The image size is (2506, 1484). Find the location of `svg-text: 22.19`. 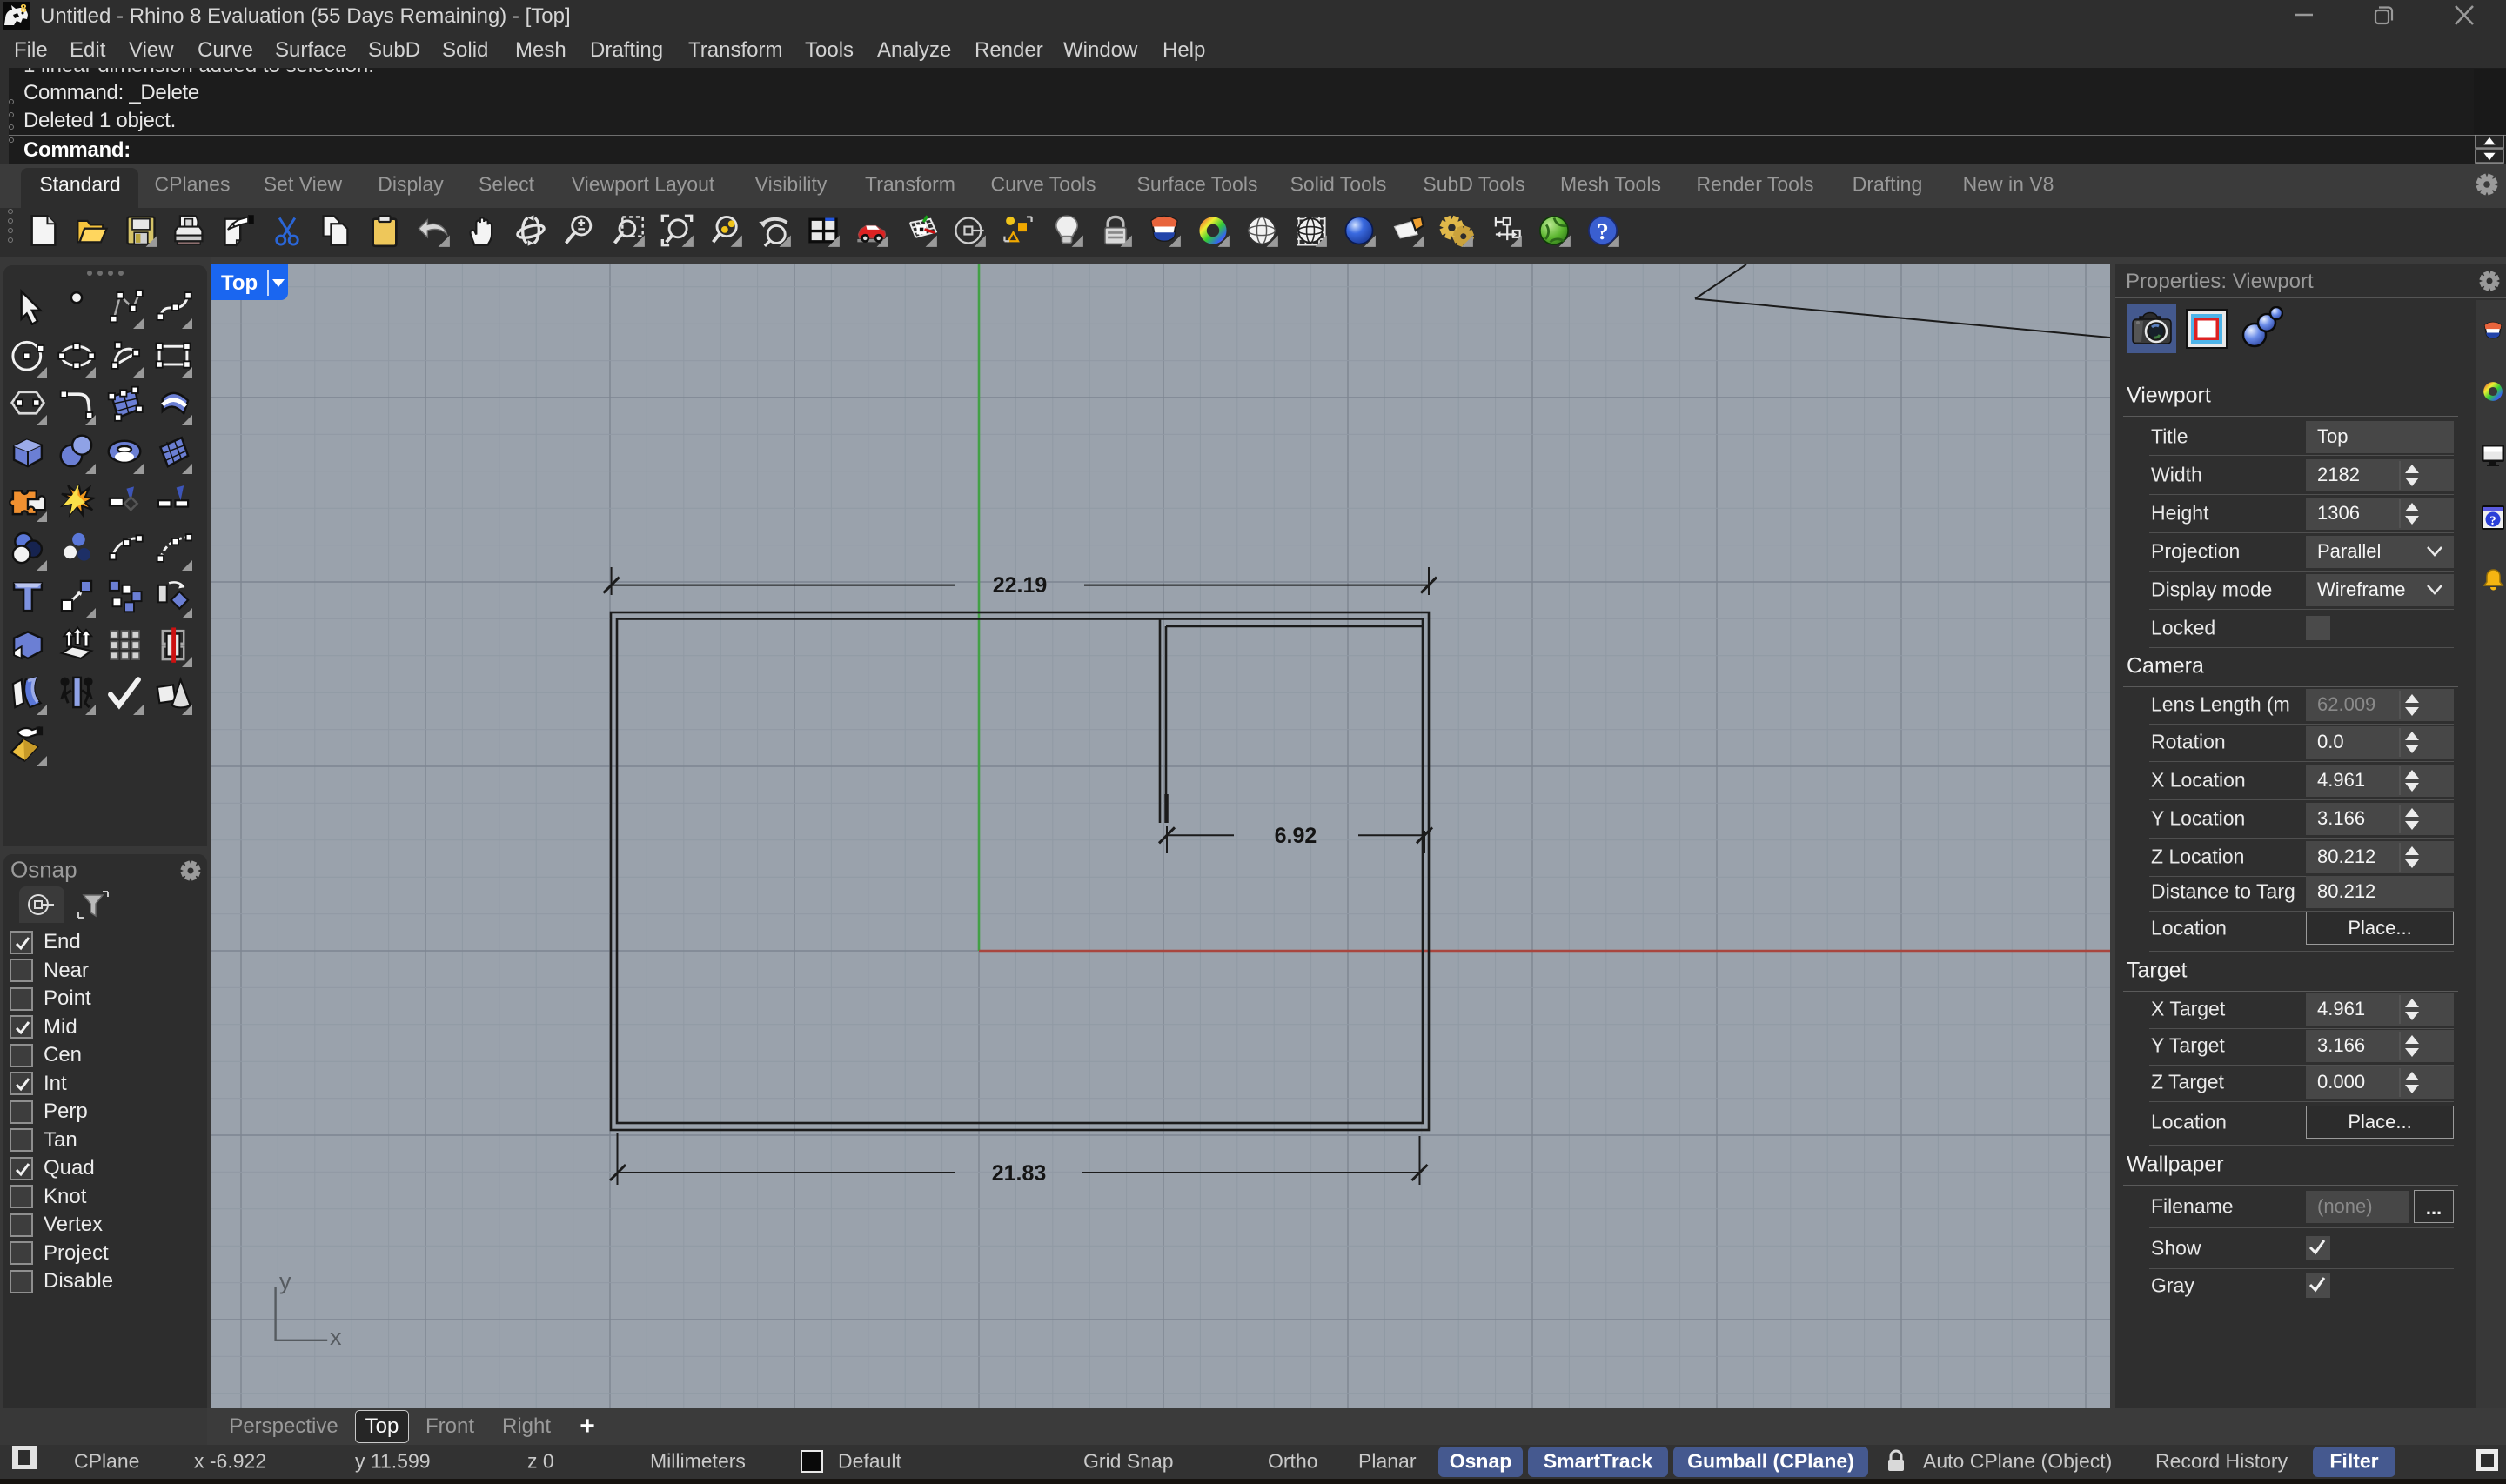

svg-text: 22.19 is located at coordinates (1021, 585).